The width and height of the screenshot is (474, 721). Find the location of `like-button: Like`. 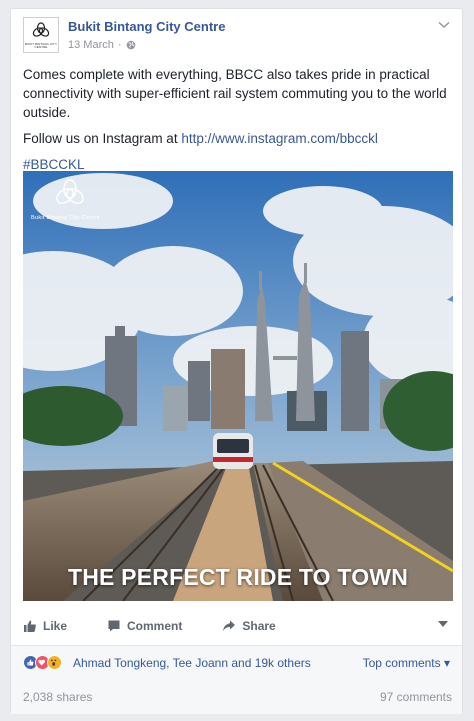

like-button: Like is located at coordinates (45, 626).